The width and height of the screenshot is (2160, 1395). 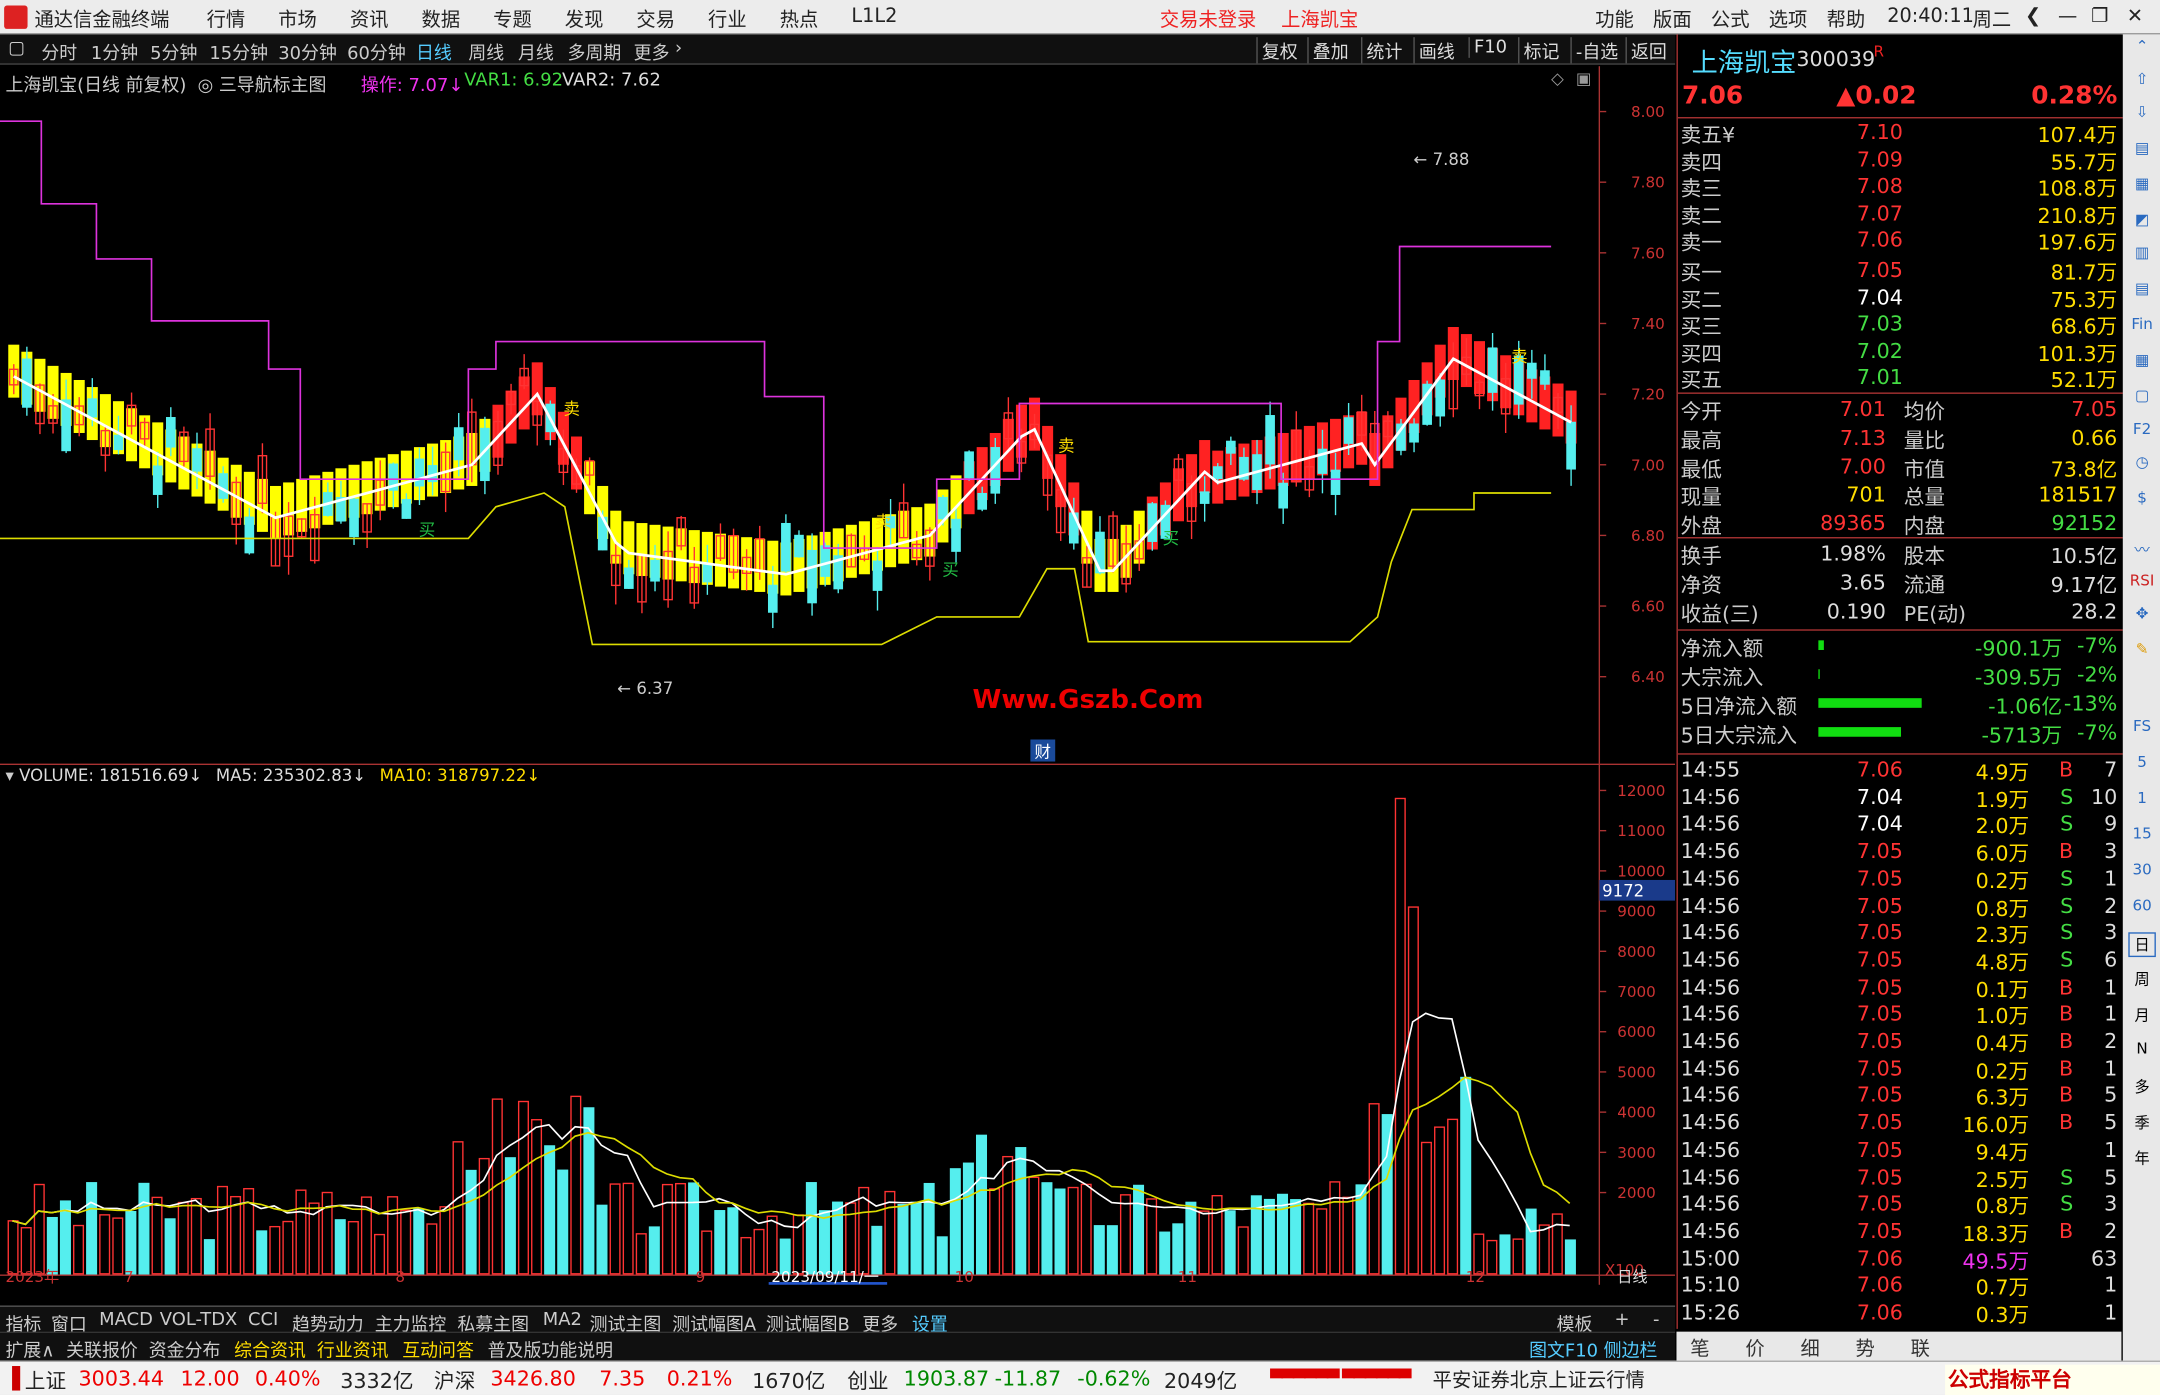 What do you see at coordinates (2142, 49) in the screenshot?
I see `side-up-icon: ⌃` at bounding box center [2142, 49].